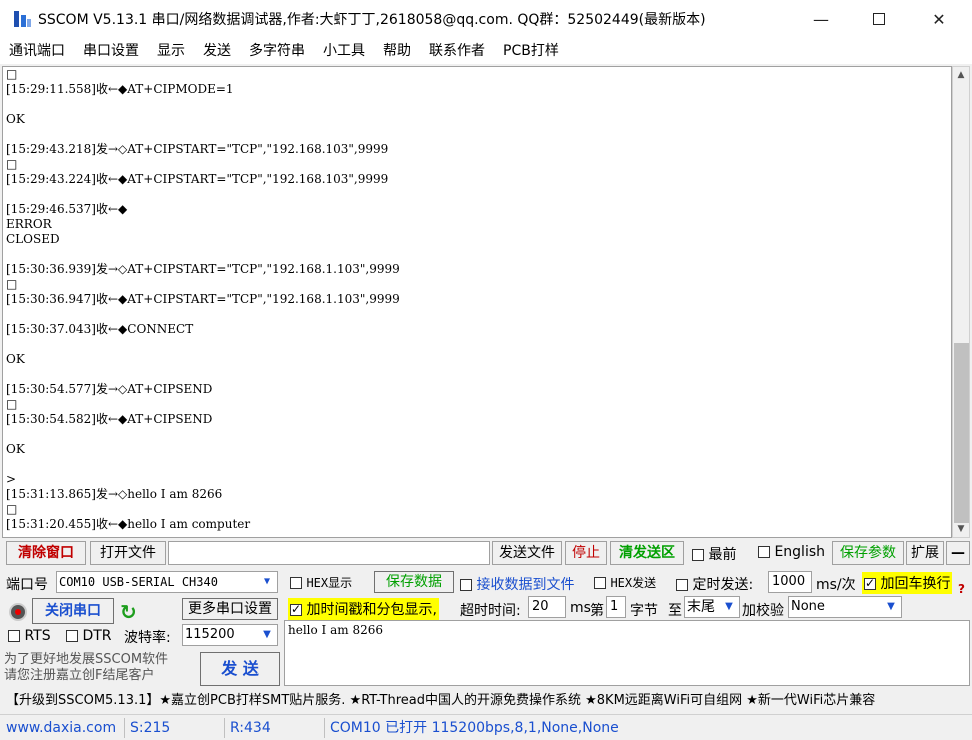  Describe the element at coordinates (61, 727) in the screenshot. I see `website-link: www.daxia.com` at that location.